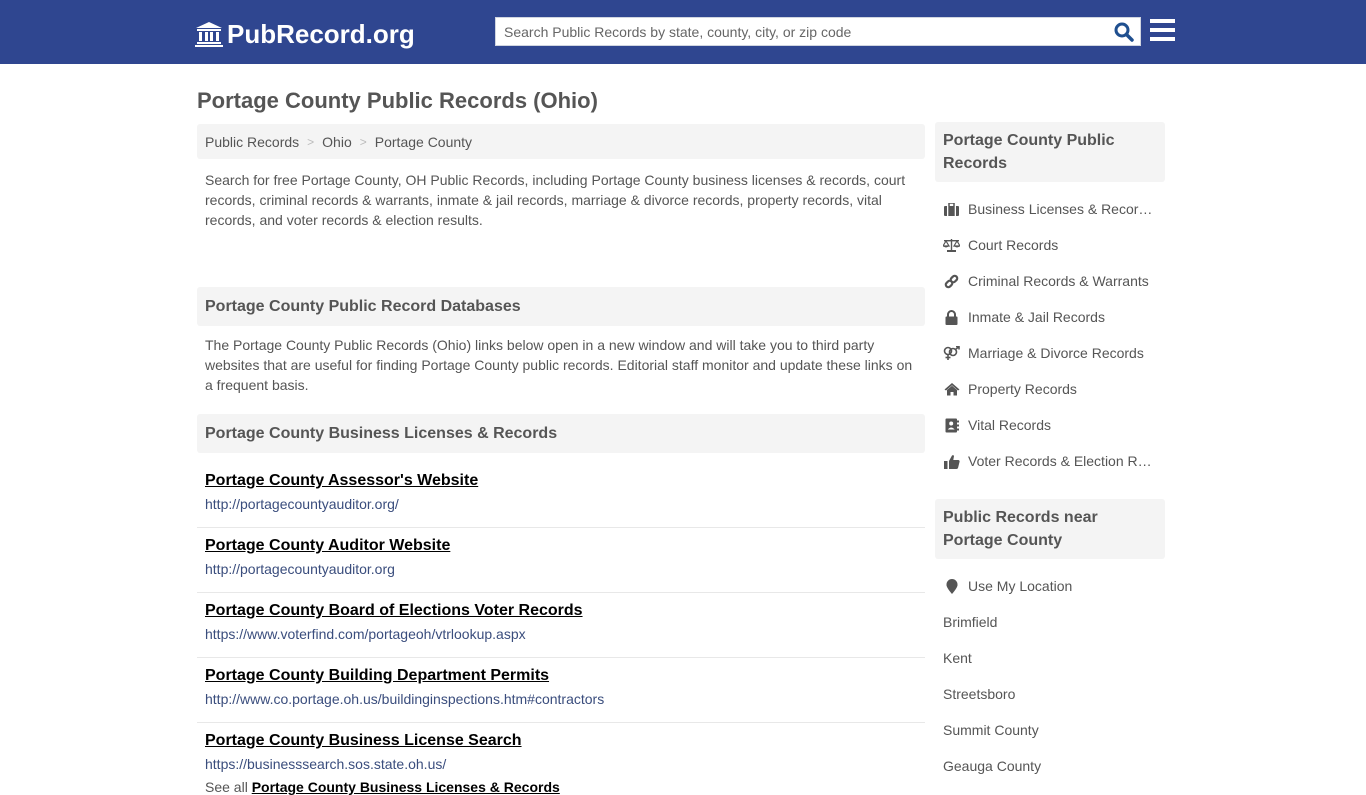 The image size is (1366, 795). Describe the element at coordinates (300, 569) in the screenshot. I see `record-link-url: http://portagecountyauditor.org` at that location.